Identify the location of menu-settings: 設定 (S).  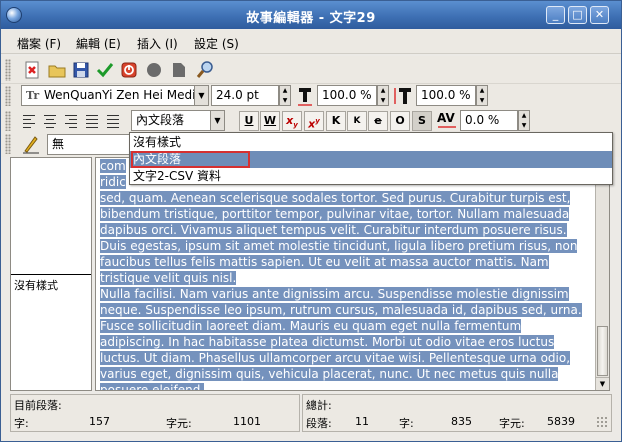
(216, 43).